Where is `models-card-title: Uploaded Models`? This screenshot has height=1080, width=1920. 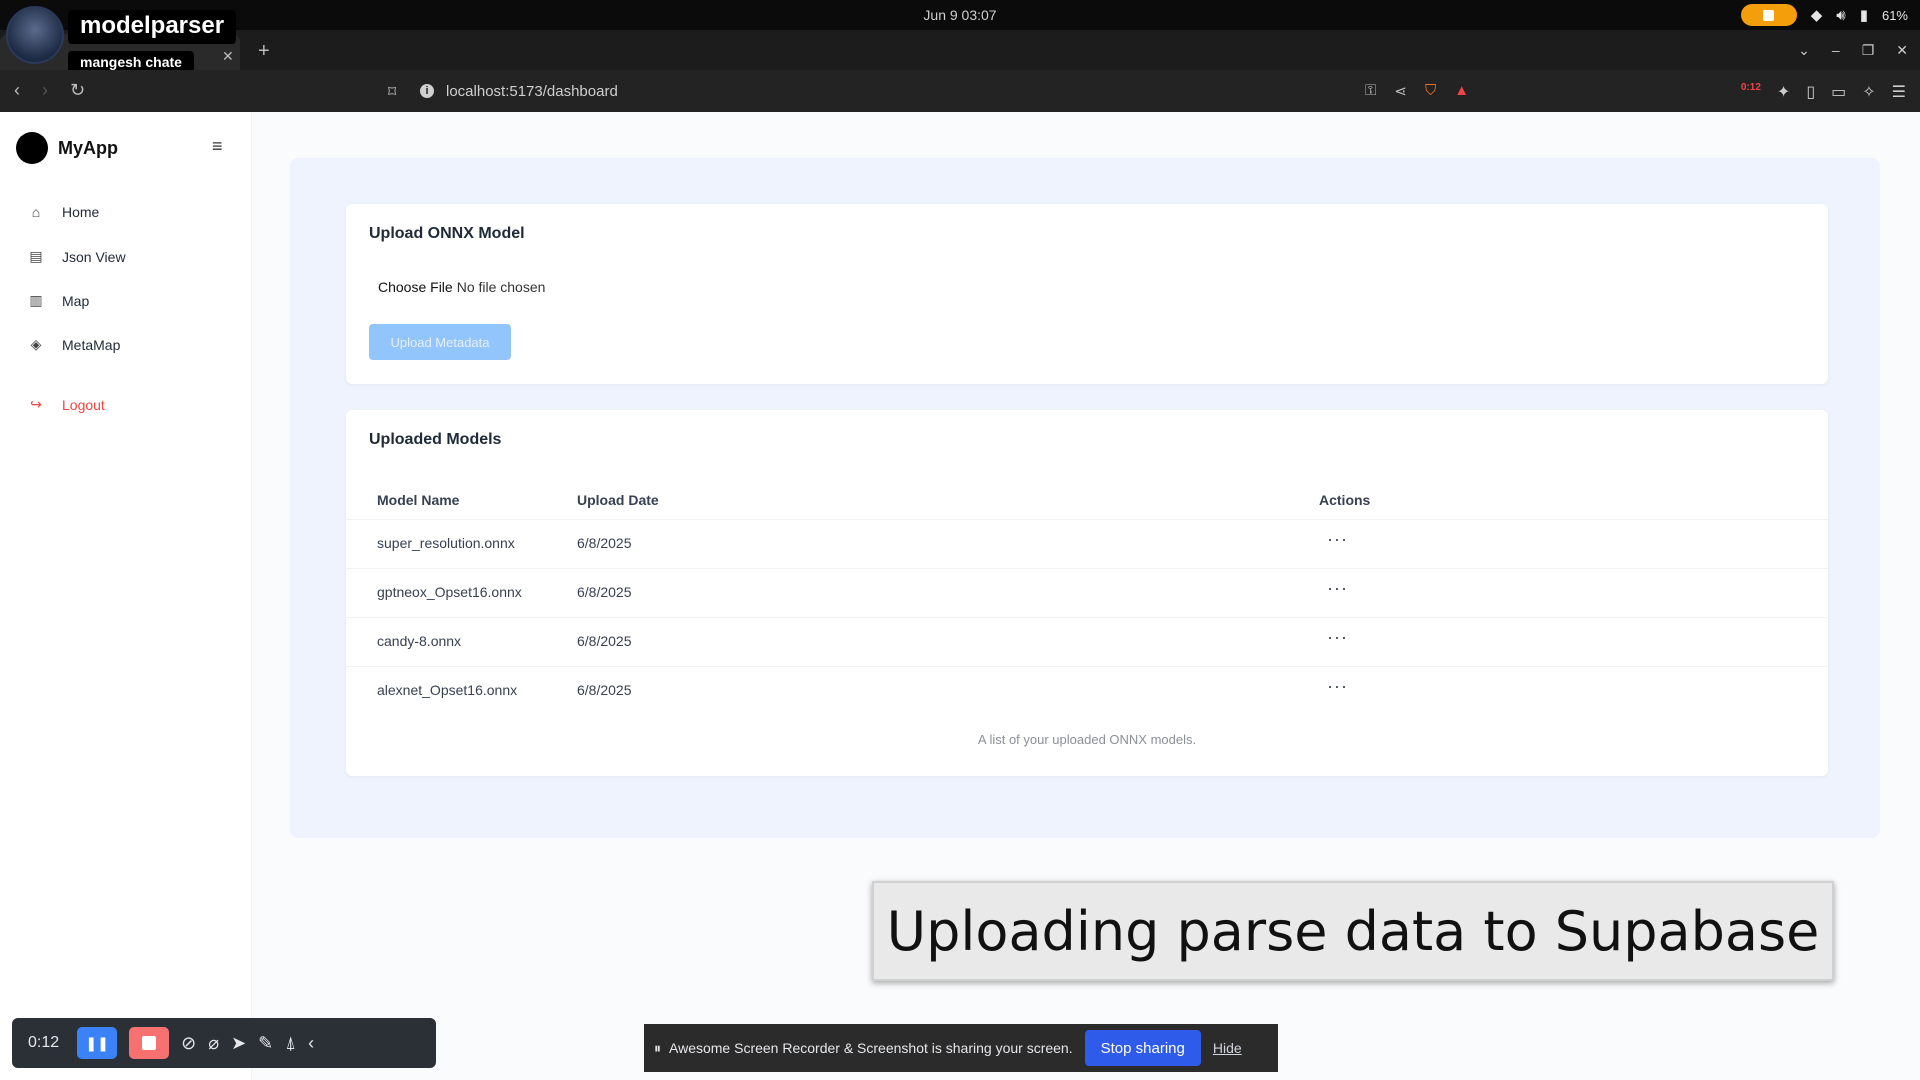
models-card-title: Uploaded Models is located at coordinates (435, 439).